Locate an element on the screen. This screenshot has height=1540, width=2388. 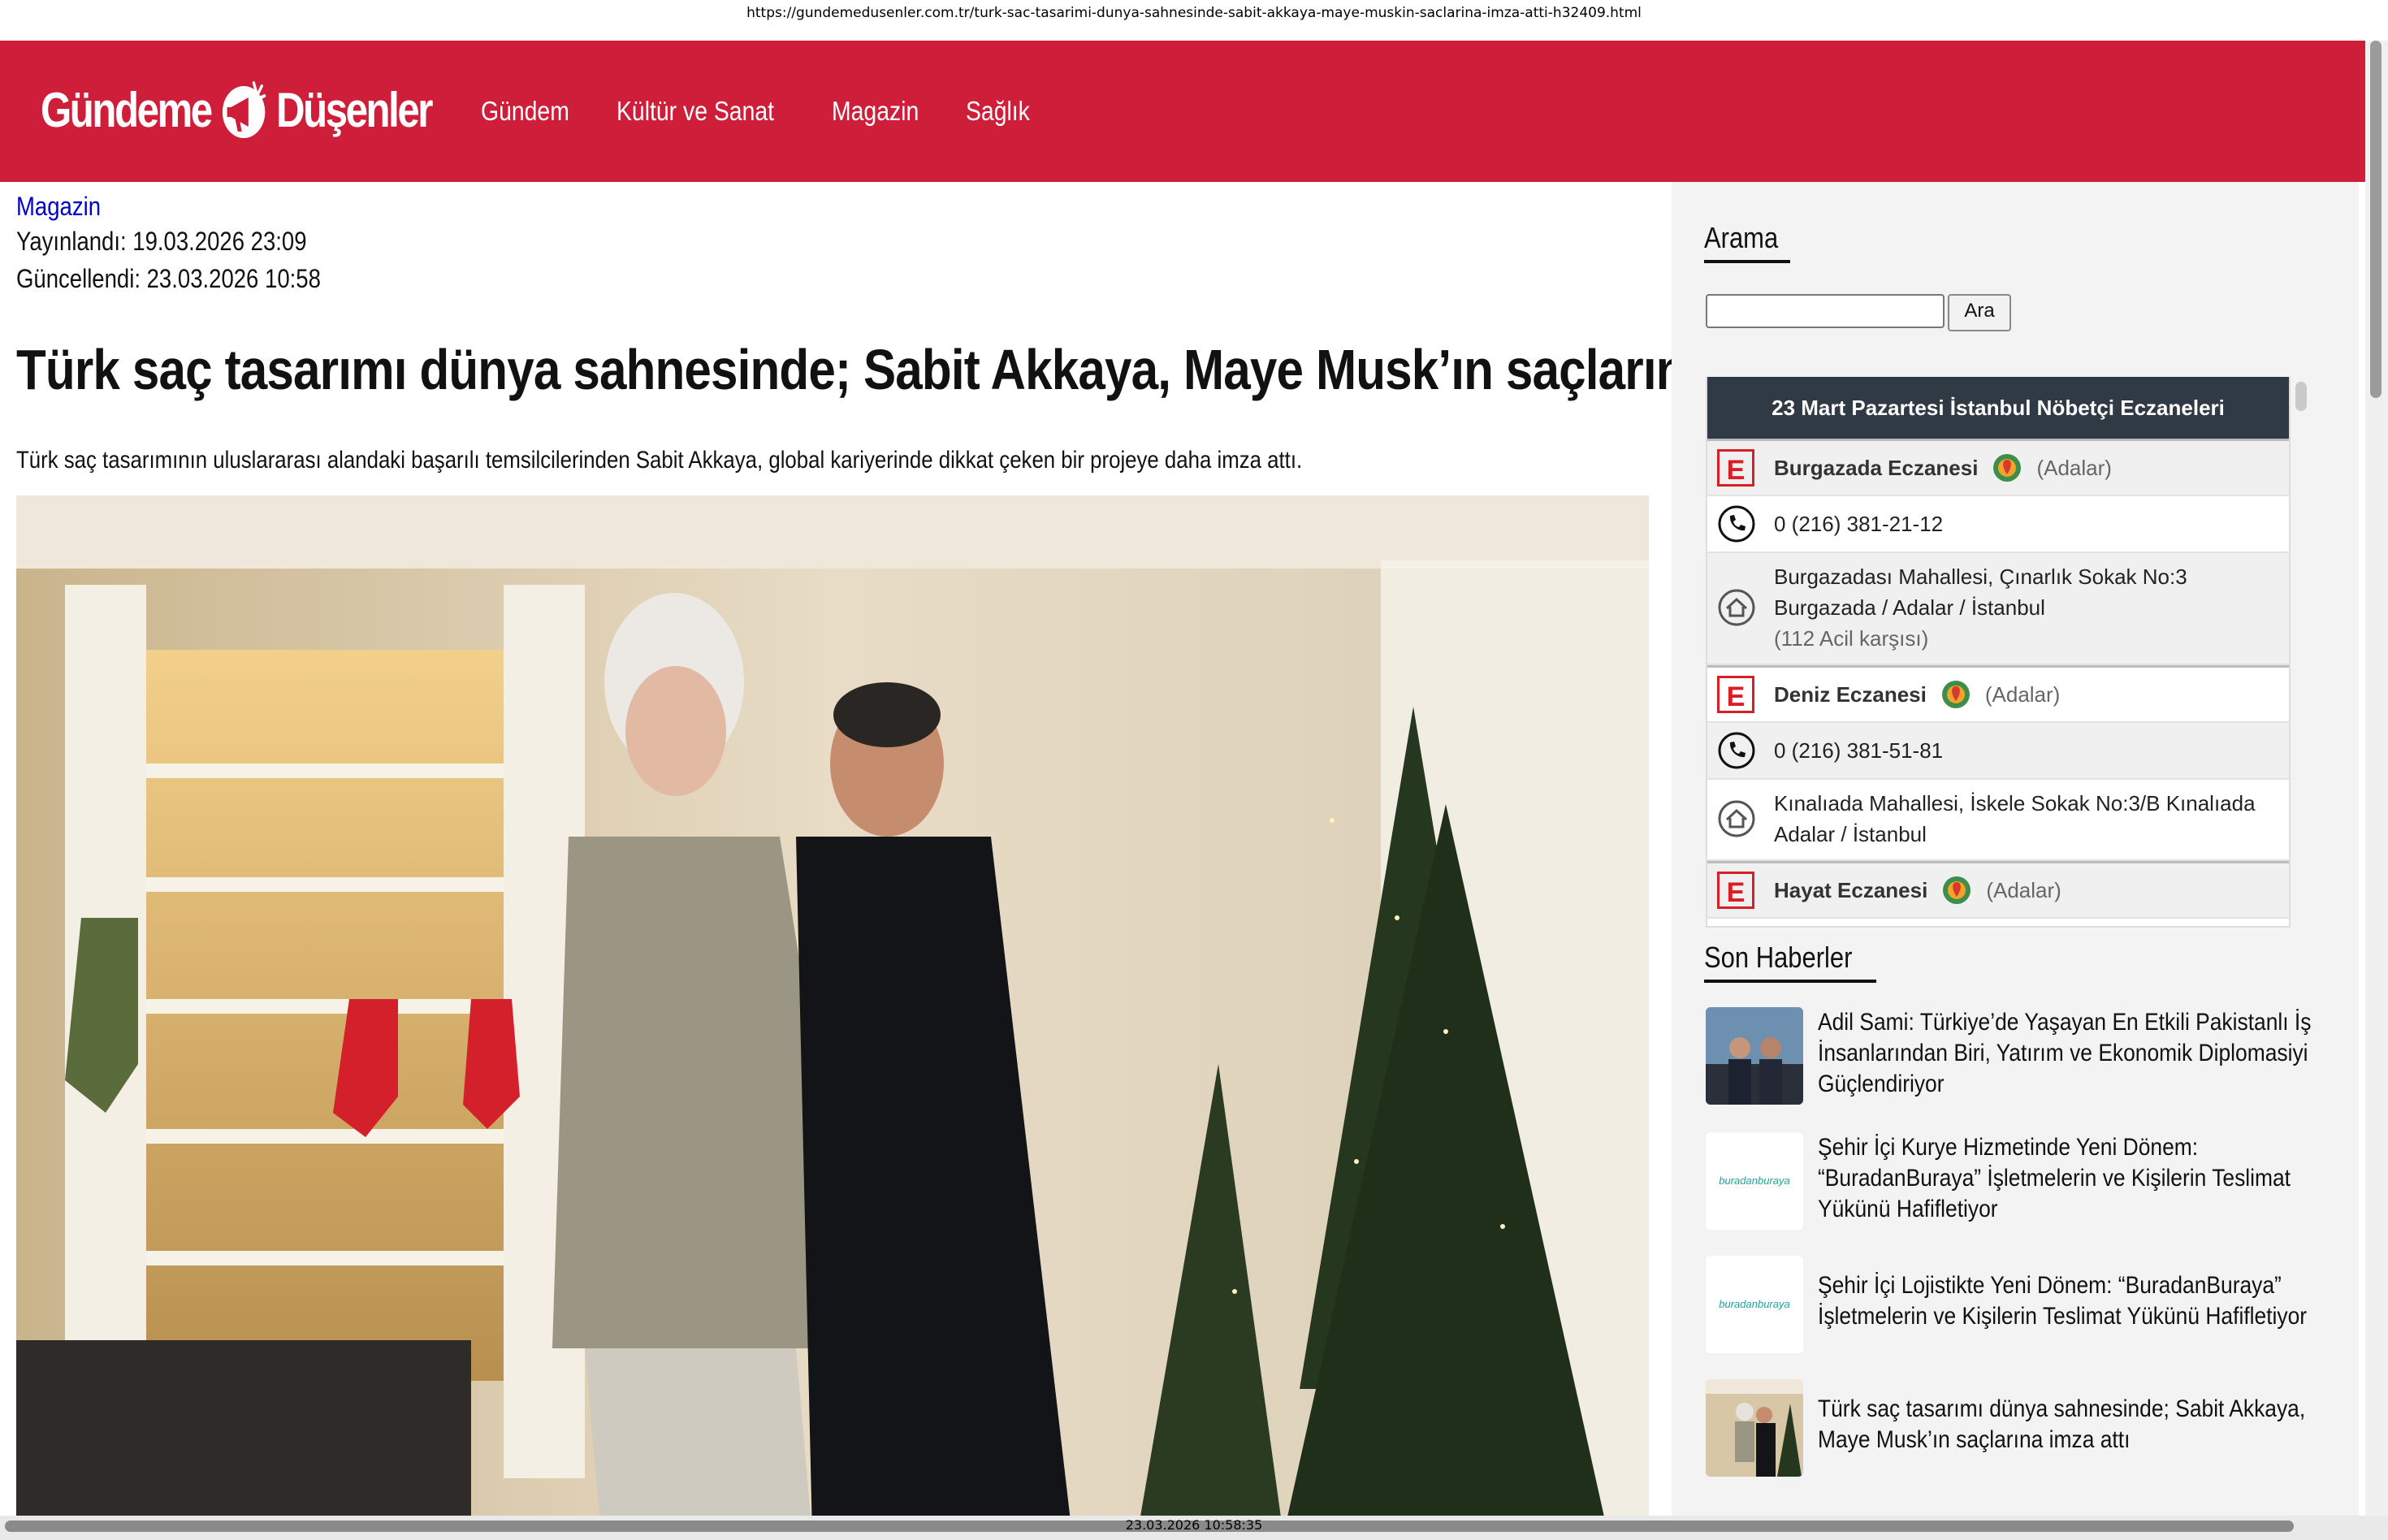
updated-text: Güncellendi: 23.03.2026 10:58 is located at coordinates (168, 278).